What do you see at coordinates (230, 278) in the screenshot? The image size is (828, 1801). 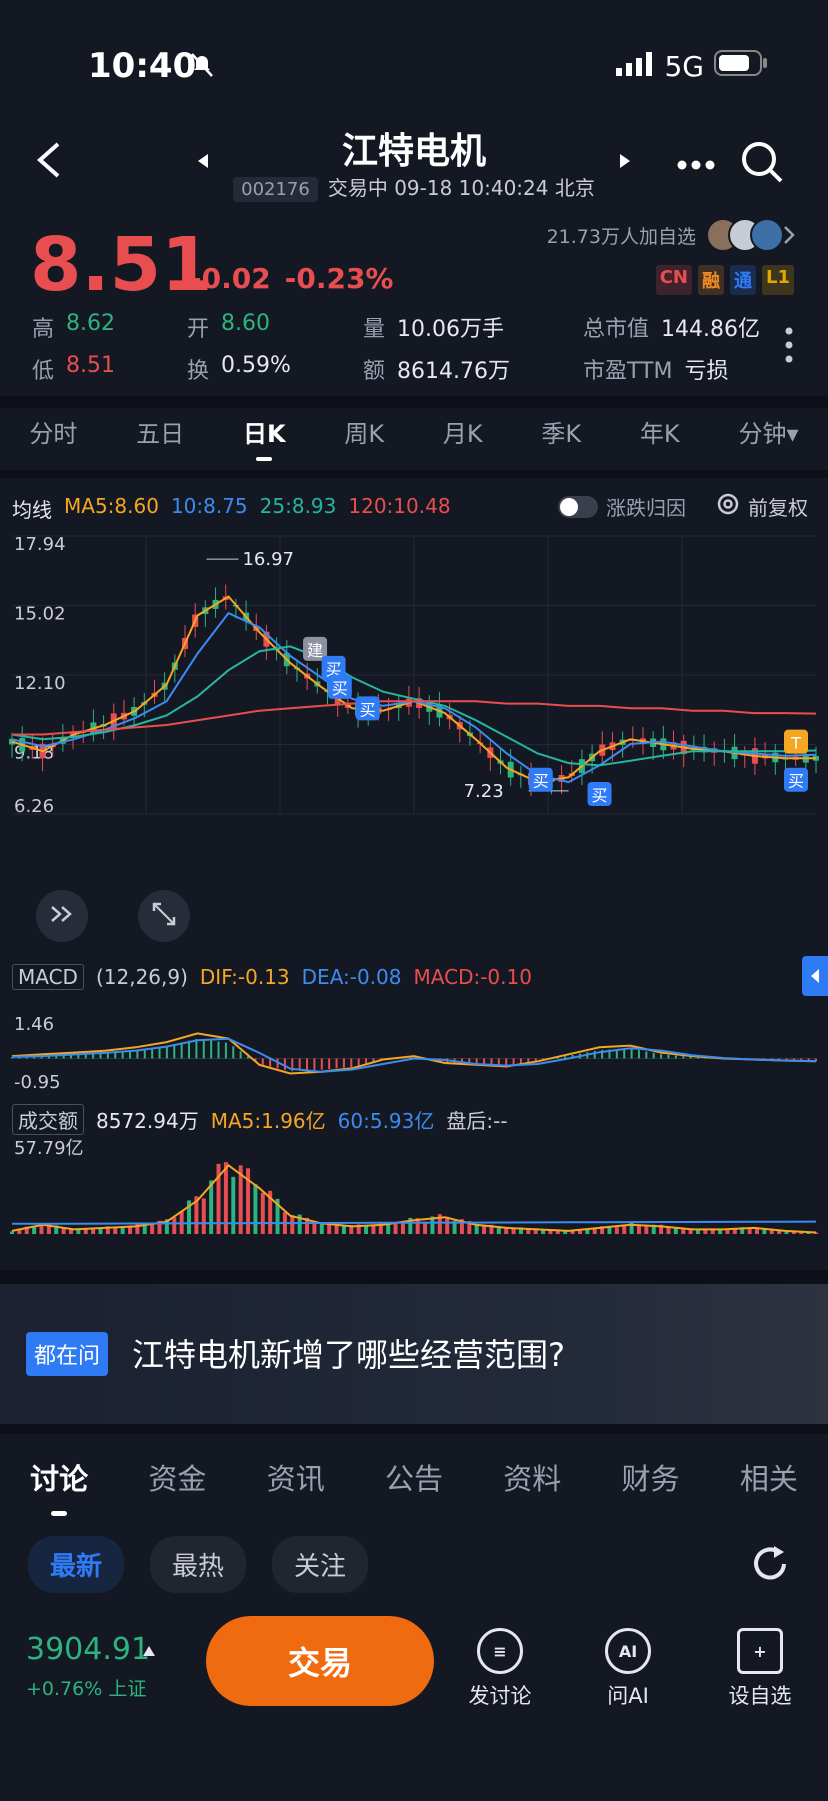 I see `change-value: -0.02` at bounding box center [230, 278].